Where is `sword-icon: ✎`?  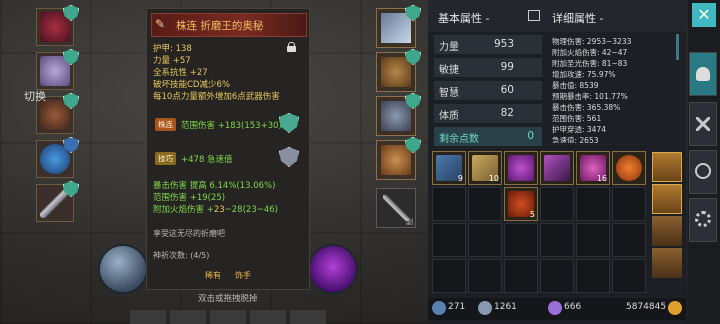
sword-icon: ✎ is located at coordinates (160, 24).